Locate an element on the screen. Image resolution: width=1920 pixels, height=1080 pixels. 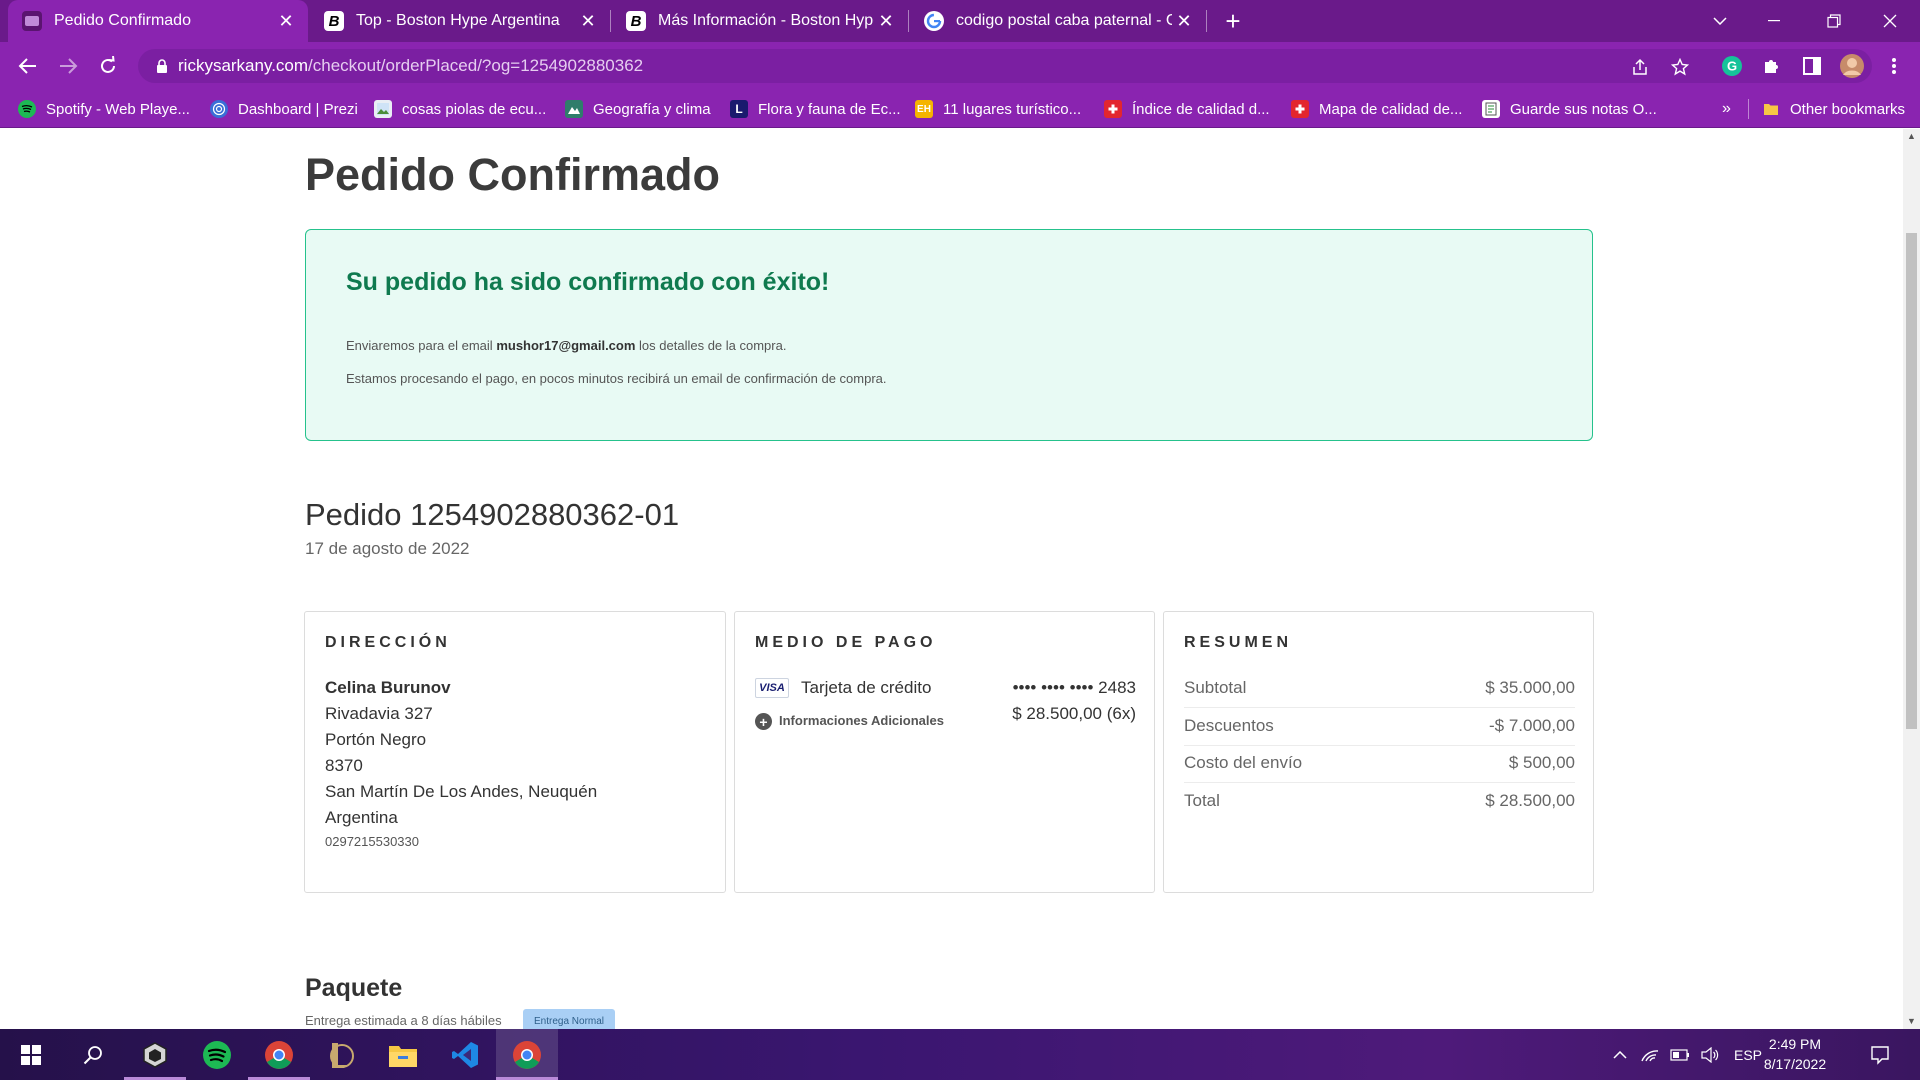
tab-title: Más Información - Boston Hype A is located at coordinates (766, 20).